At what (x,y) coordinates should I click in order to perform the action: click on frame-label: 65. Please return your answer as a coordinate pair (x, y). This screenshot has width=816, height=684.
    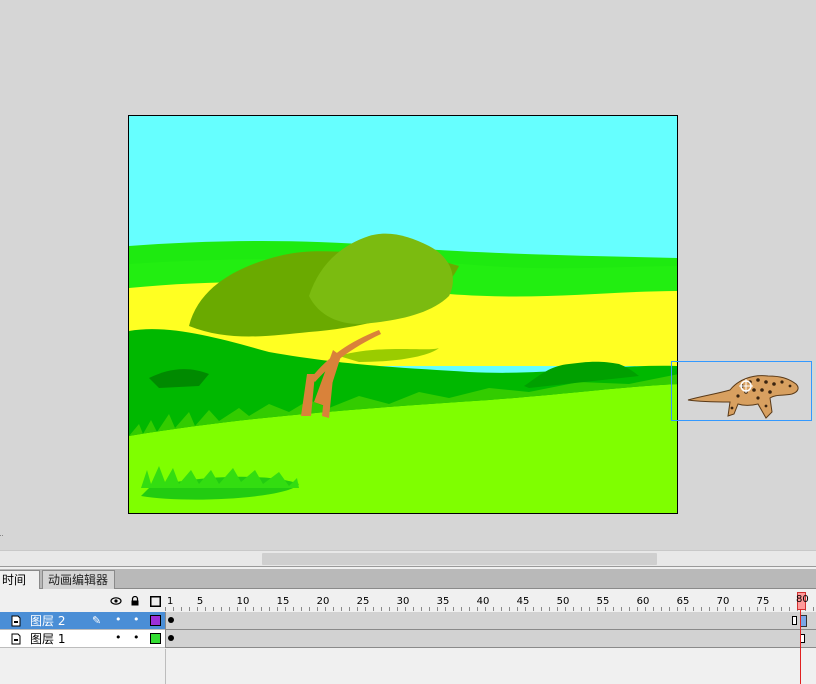
    Looking at the image, I should click on (683, 601).